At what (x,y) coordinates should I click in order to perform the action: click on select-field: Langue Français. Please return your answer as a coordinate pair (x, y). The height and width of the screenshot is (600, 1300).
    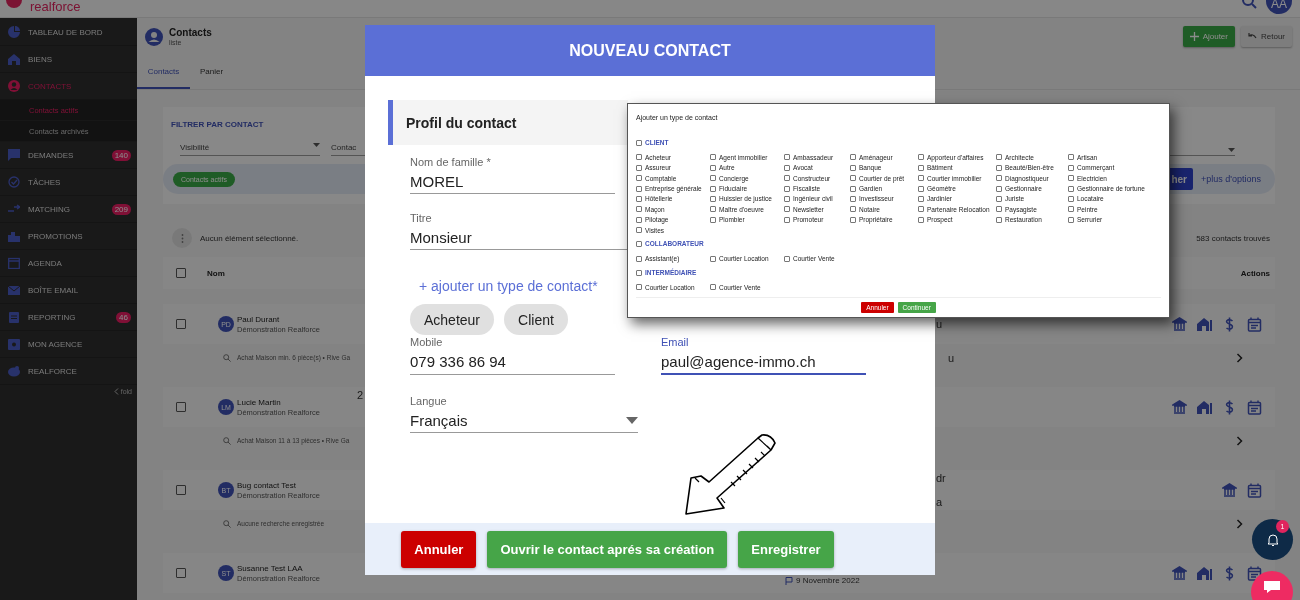
    Looking at the image, I should click on (524, 414).